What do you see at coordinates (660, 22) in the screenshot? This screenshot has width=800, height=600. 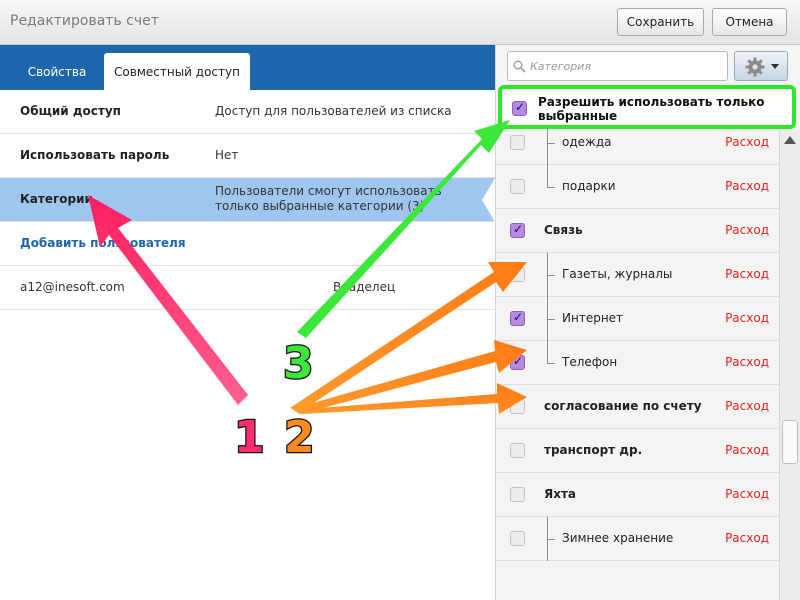 I see `save-button: Сохранить` at bounding box center [660, 22].